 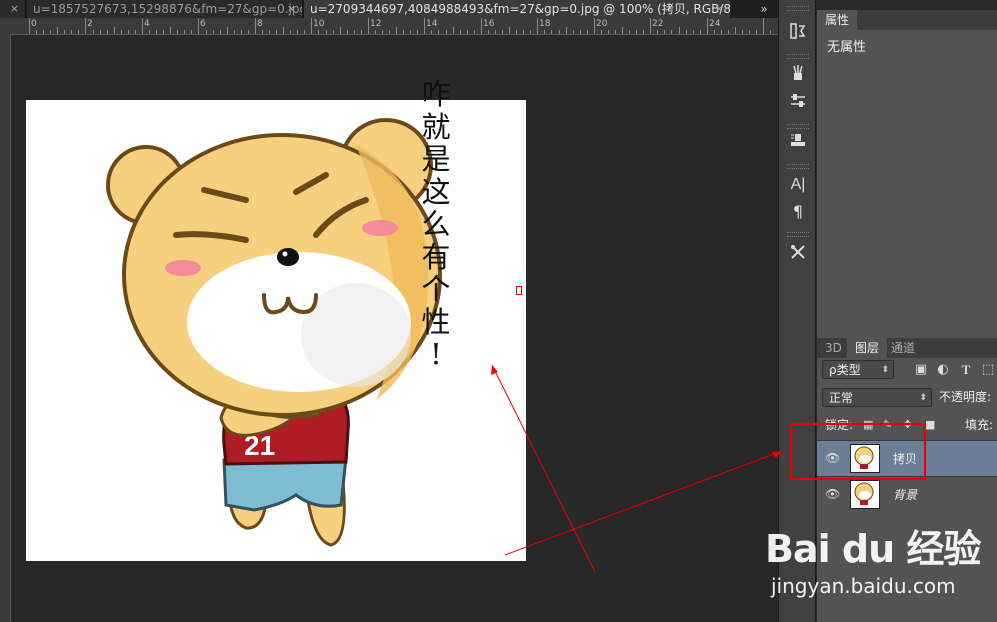 I want to click on blend-mode-select: 正常 ⬍, so click(x=877, y=397).